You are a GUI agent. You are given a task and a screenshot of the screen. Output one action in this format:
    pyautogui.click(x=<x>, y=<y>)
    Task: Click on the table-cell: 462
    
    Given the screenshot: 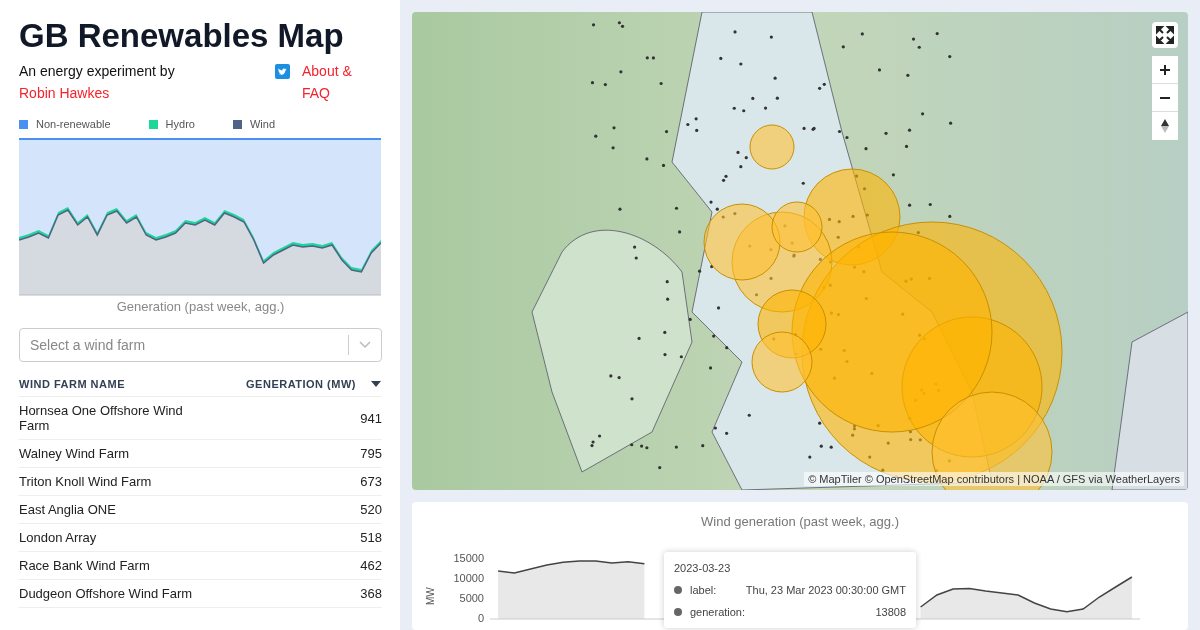 What is the action you would take?
    pyautogui.click(x=295, y=565)
    